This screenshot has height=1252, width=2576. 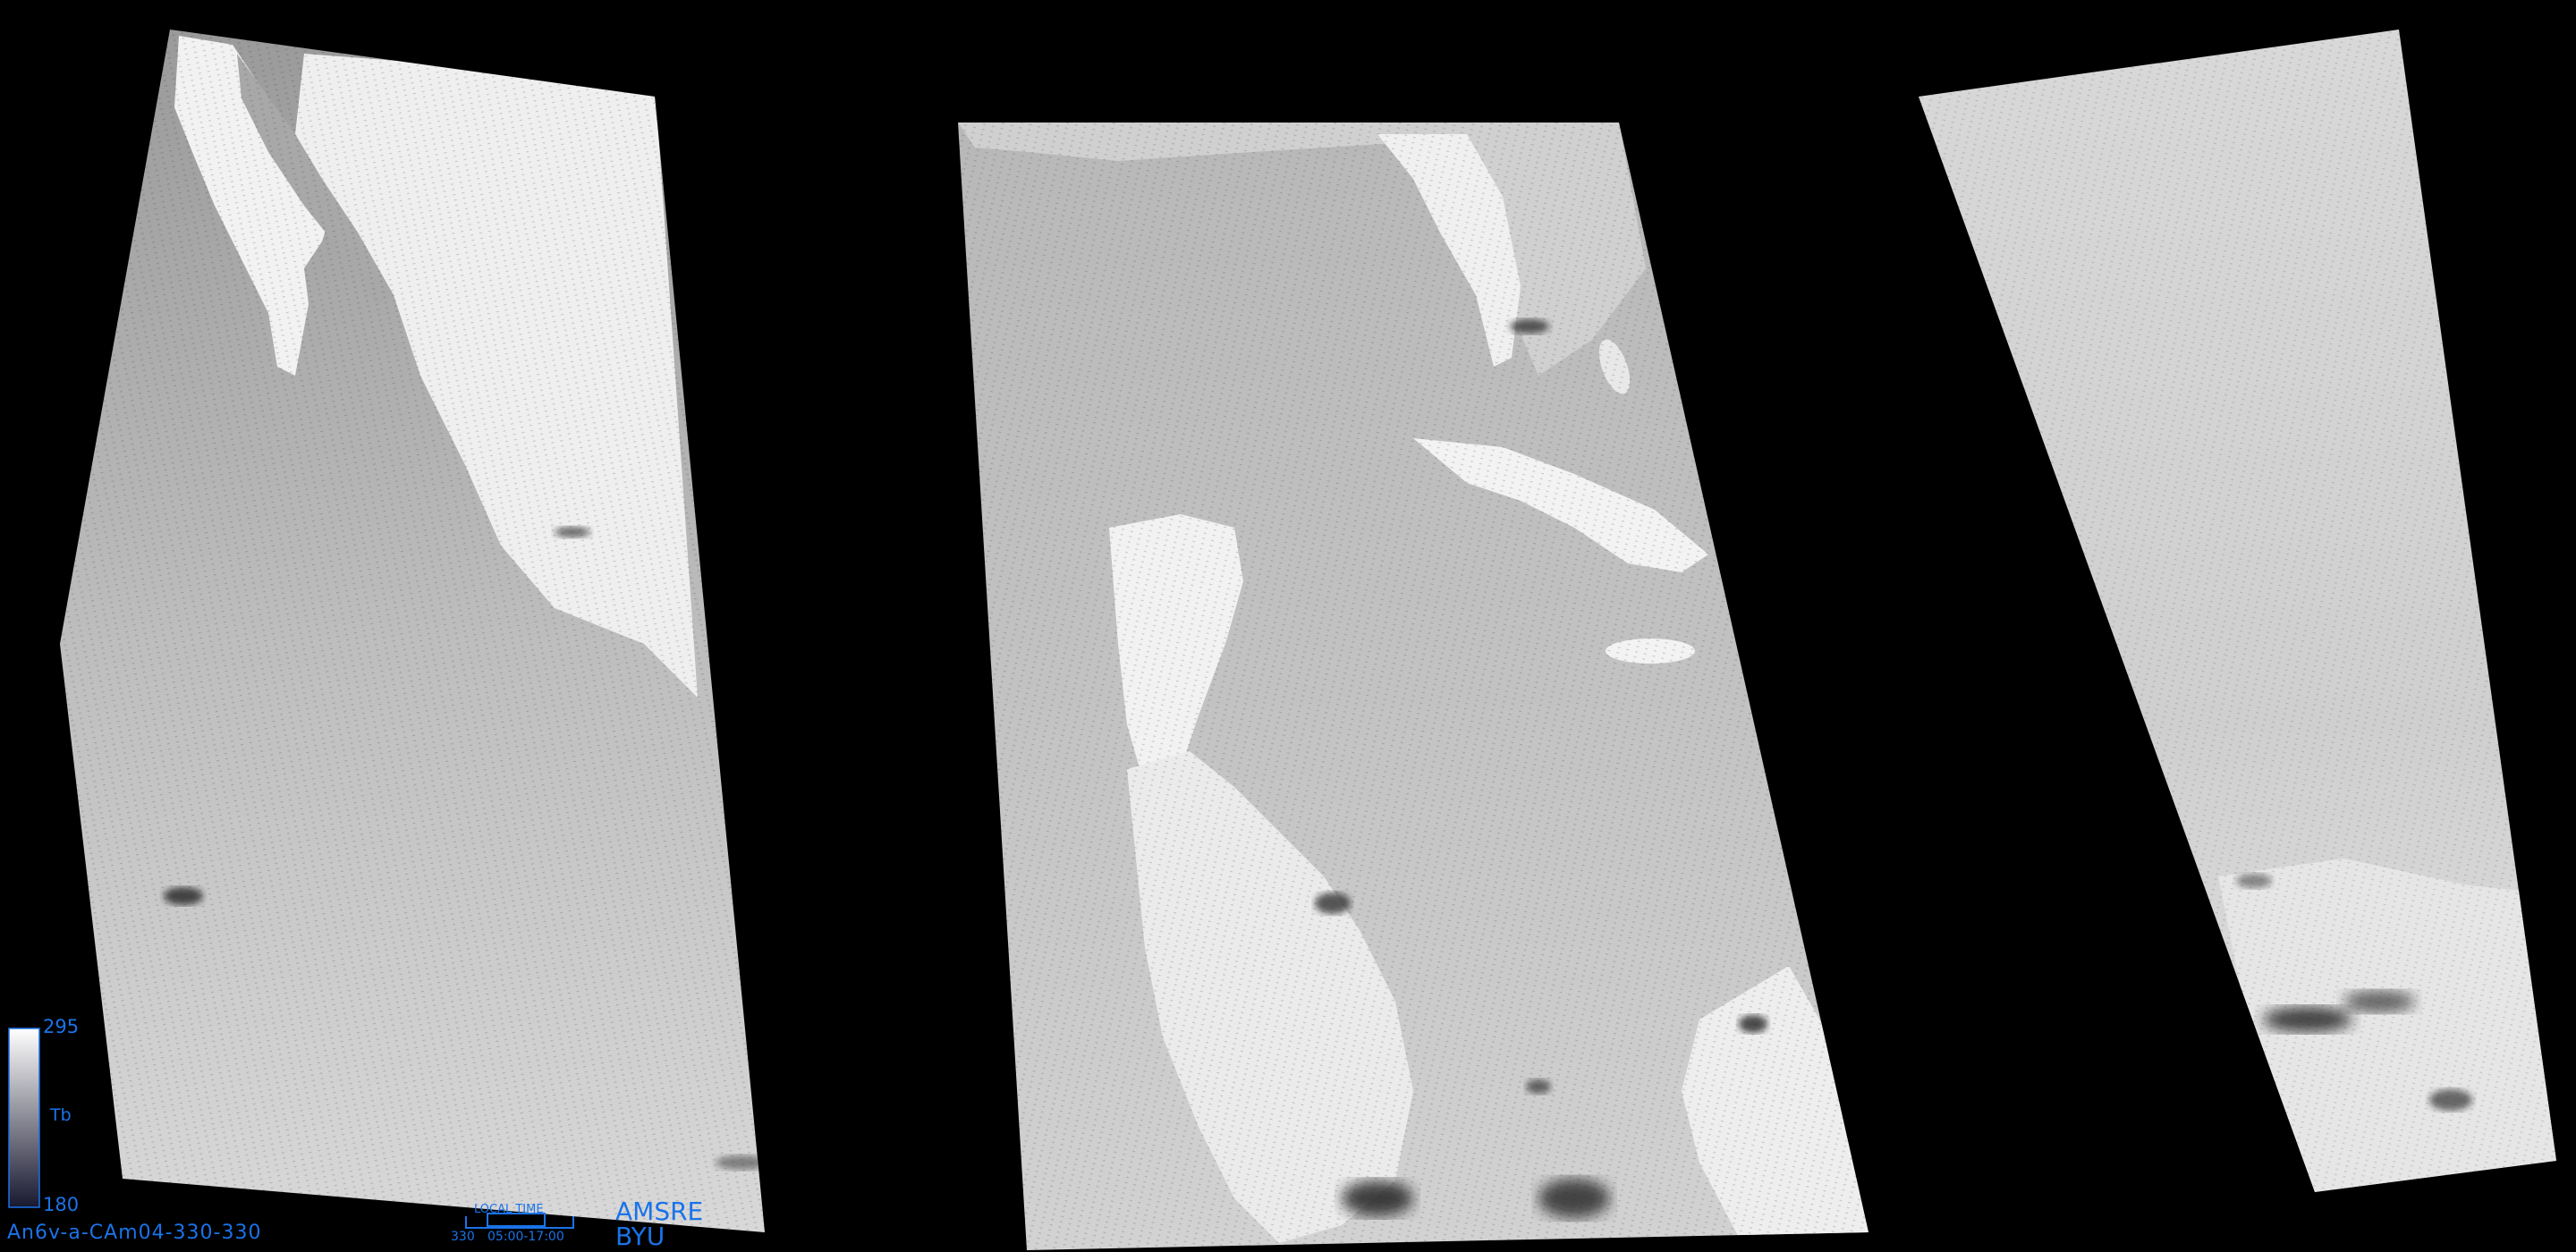 What do you see at coordinates (519, 1221) in the screenshot?
I see `local-time-scale-bar` at bounding box center [519, 1221].